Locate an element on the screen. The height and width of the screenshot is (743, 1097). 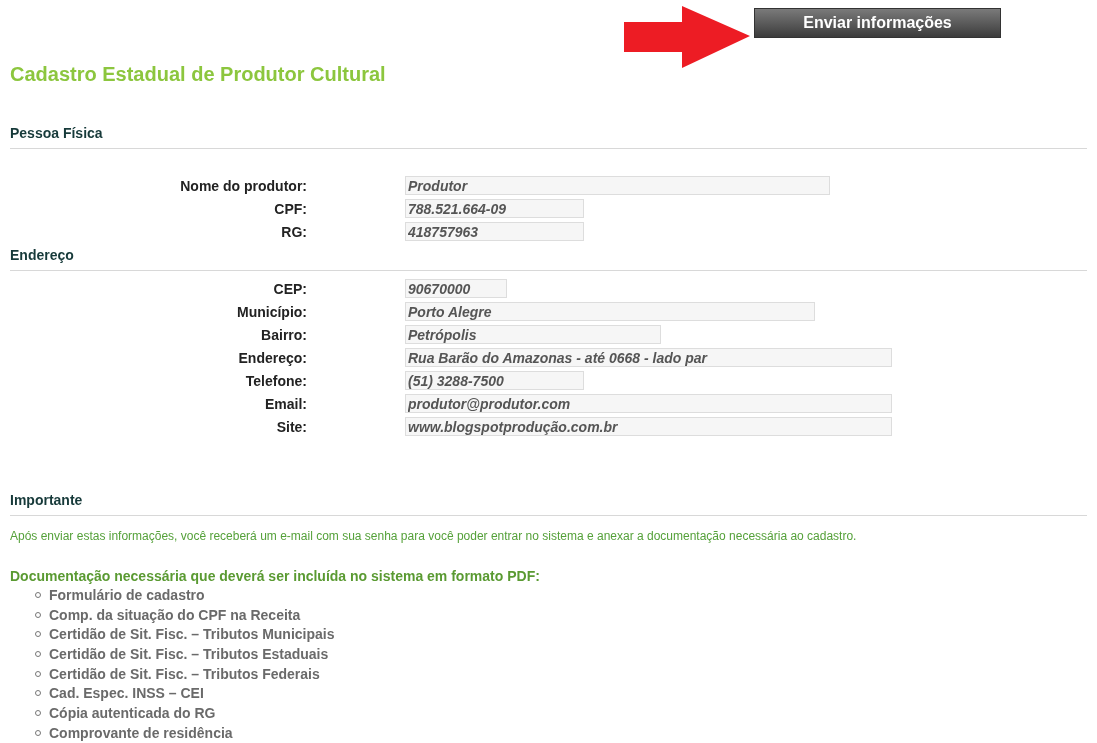
section-heading: Pessoa Física is located at coordinates (548, 136).